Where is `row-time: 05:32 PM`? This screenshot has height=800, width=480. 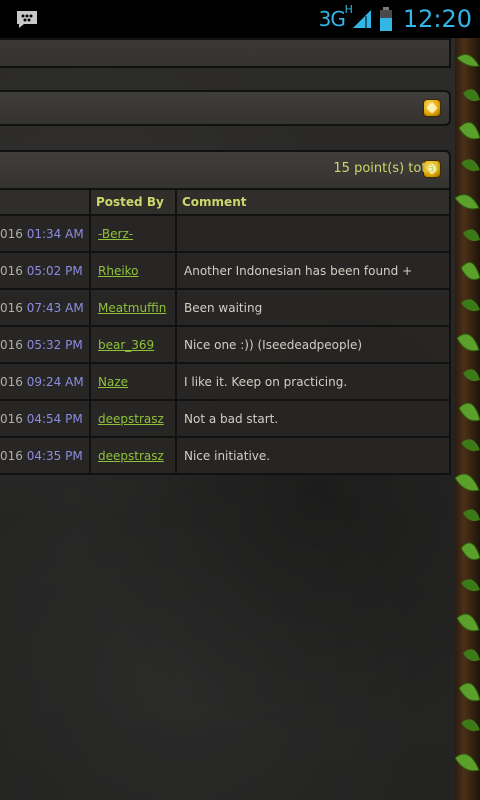
row-time: 05:32 PM is located at coordinates (54, 344).